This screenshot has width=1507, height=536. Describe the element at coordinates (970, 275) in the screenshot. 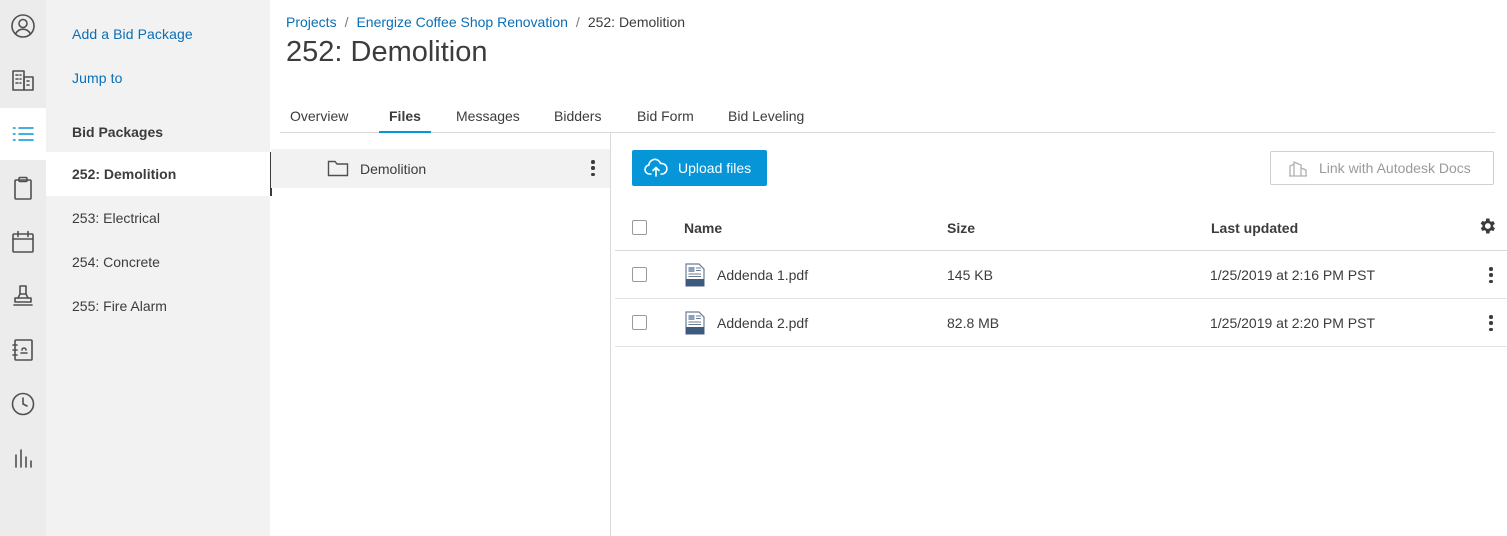

I see `file-size: 145 KB` at that location.